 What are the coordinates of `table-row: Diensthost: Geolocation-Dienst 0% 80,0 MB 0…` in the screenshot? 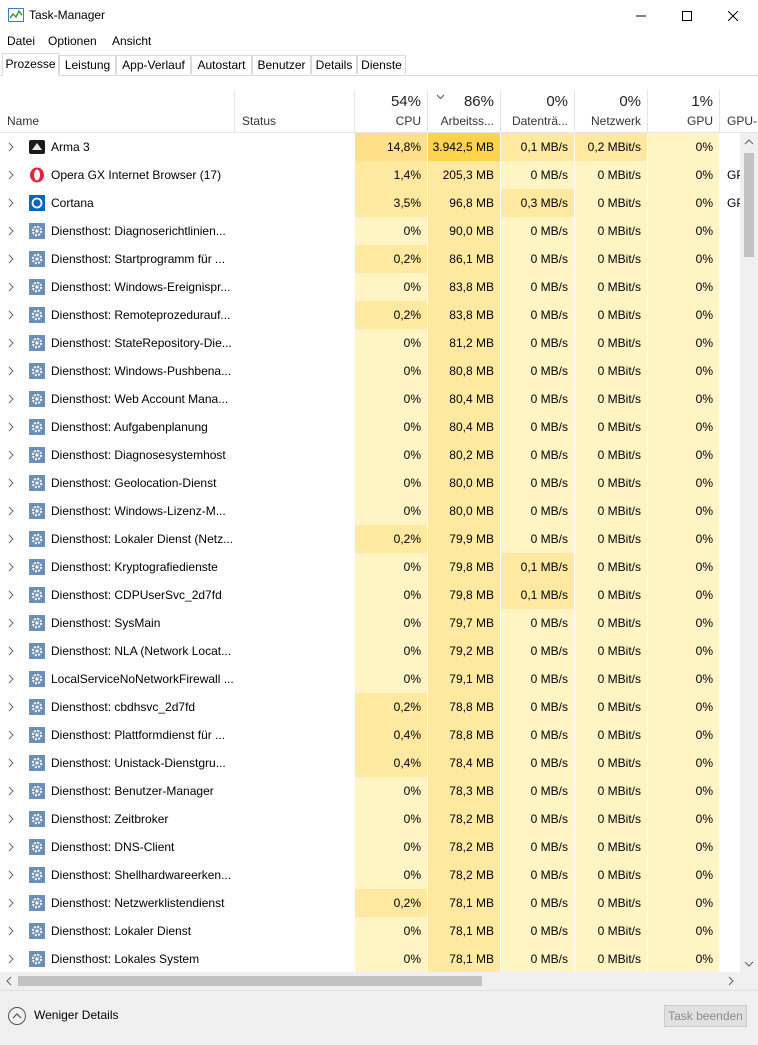 It's located at (370, 483).